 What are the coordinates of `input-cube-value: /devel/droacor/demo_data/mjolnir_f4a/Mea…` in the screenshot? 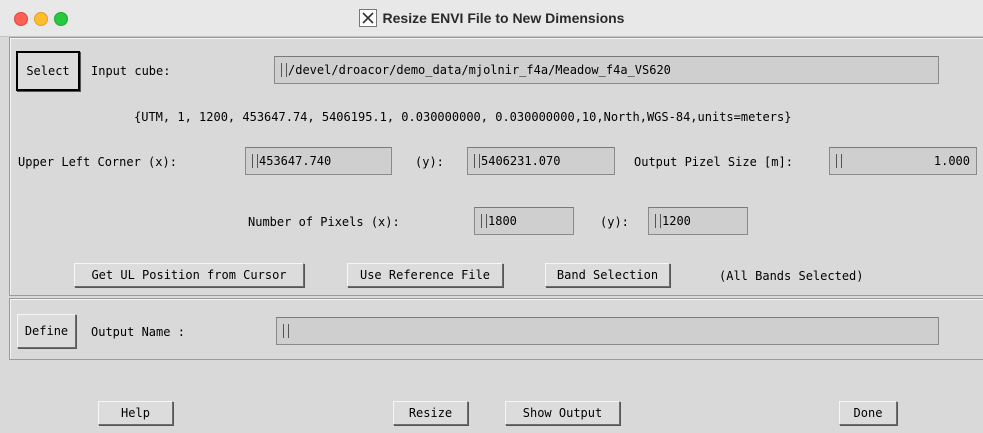 It's located at (479, 70).